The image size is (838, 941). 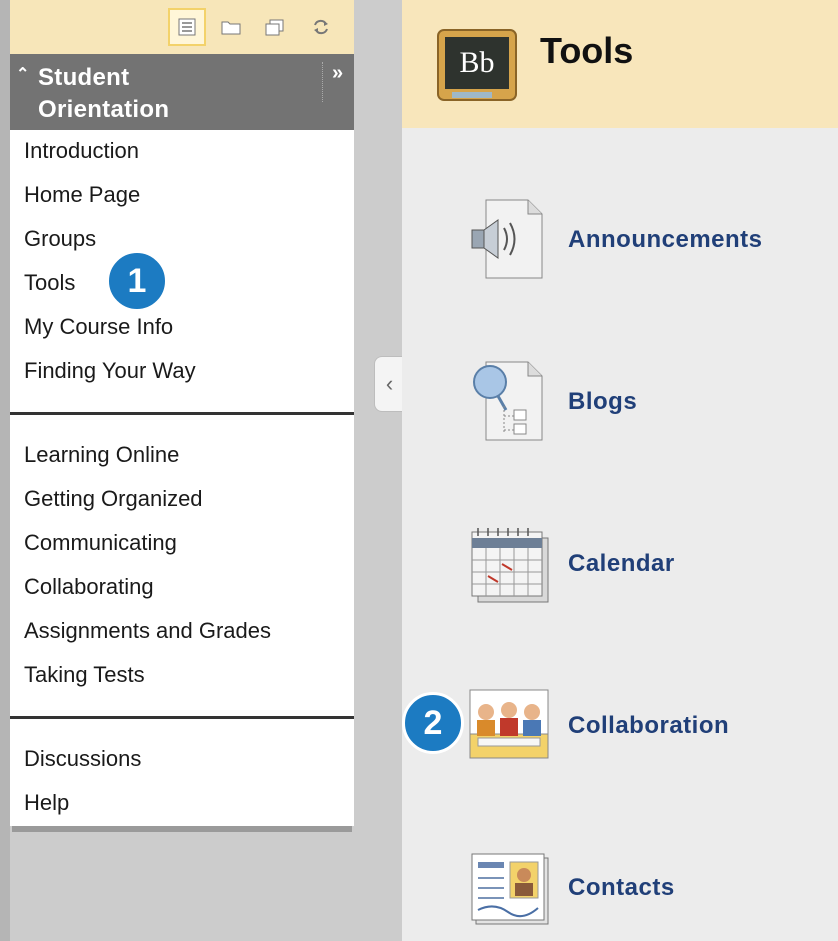 What do you see at coordinates (100, 543) in the screenshot?
I see `menu-item-communicating: Communicating` at bounding box center [100, 543].